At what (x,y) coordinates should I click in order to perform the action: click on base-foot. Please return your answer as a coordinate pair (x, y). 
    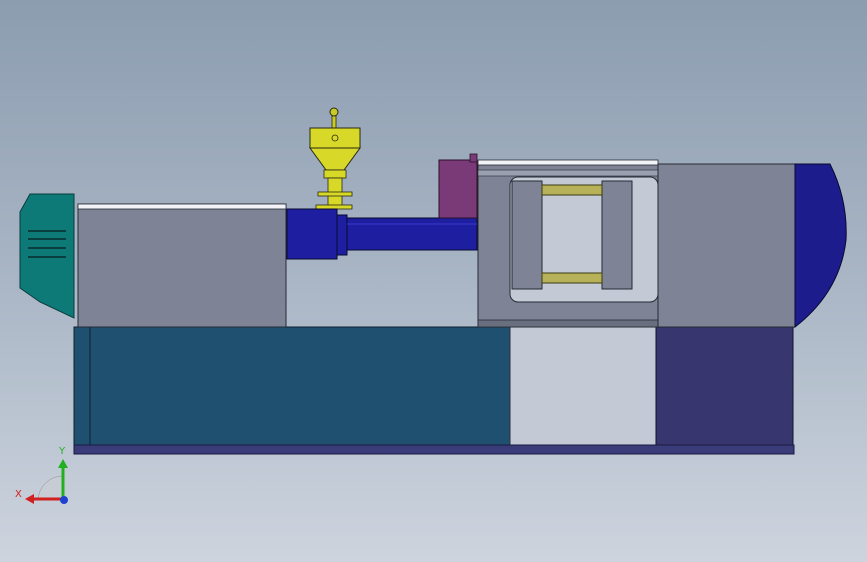
    Looking at the image, I should click on (434, 449).